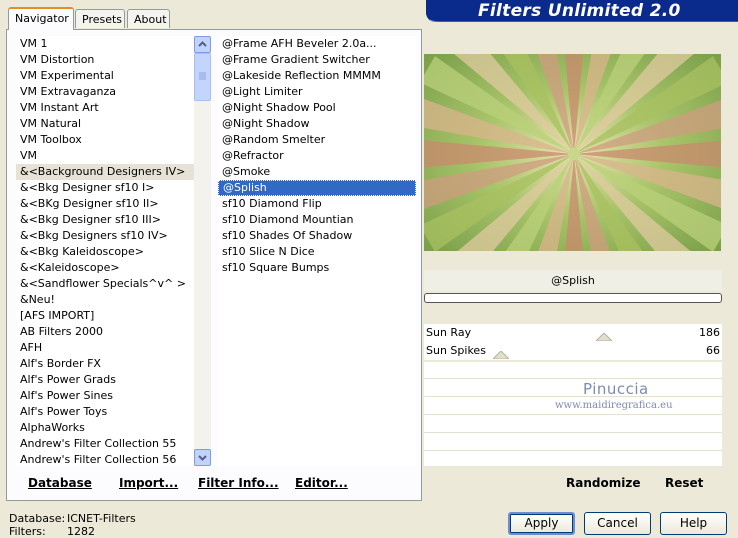  What do you see at coordinates (105, 444) in the screenshot?
I see `category-item: Andrew's Filter Collection 55` at bounding box center [105, 444].